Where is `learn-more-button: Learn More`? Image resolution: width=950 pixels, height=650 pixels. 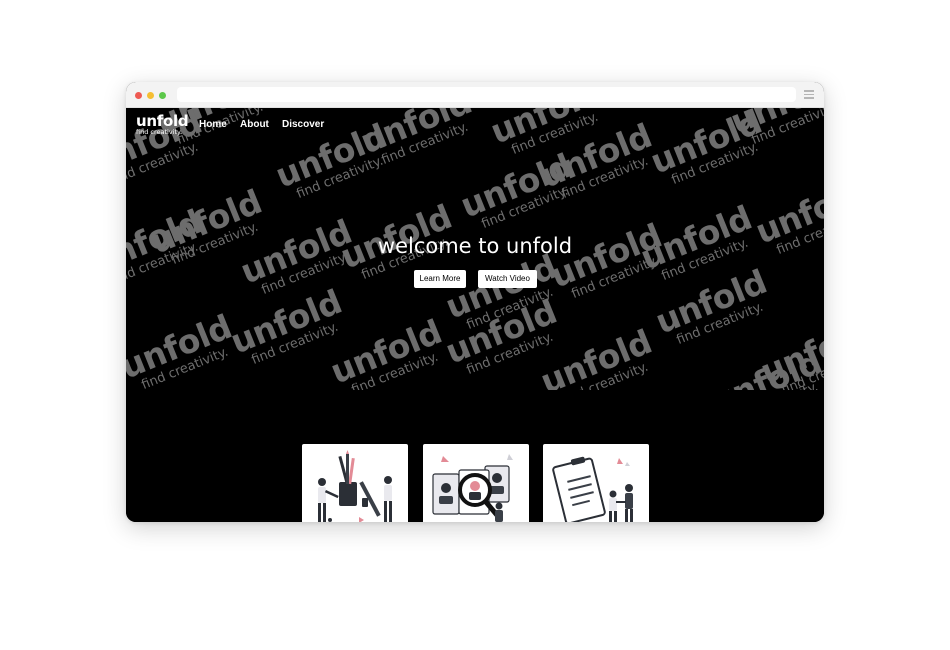
learn-more-button: Learn More is located at coordinates (440, 279).